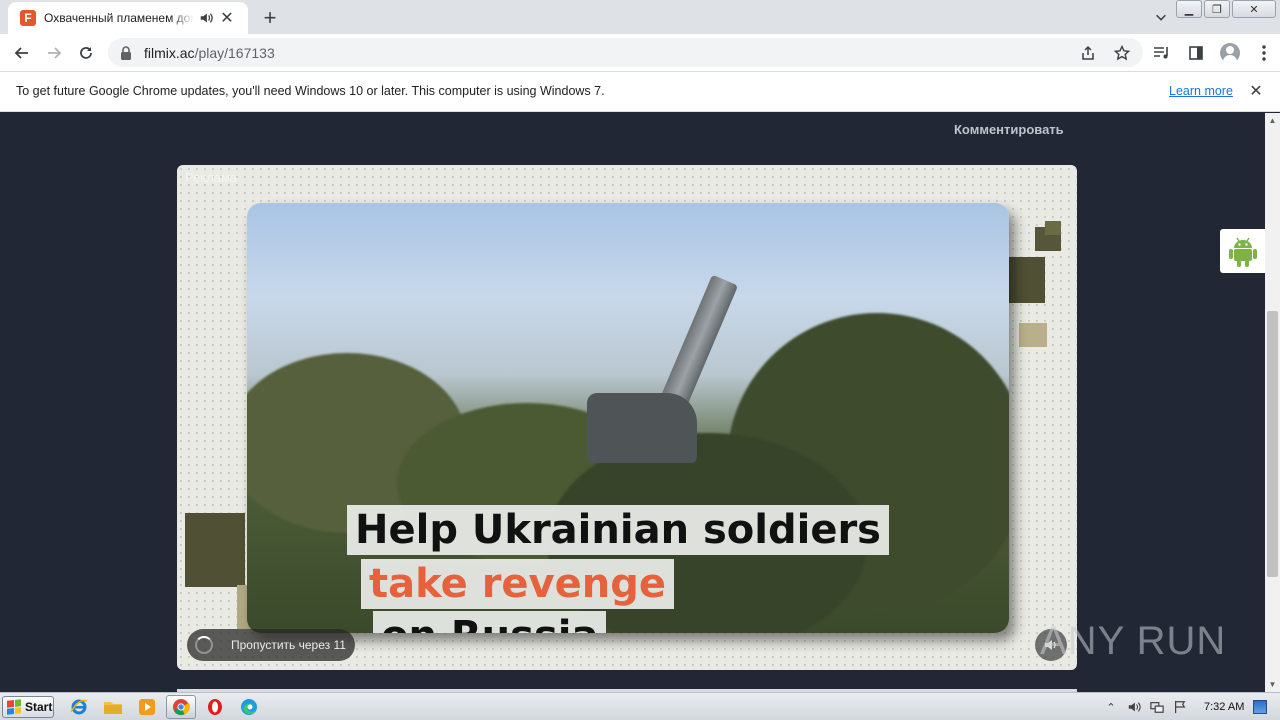 This screenshot has width=1280, height=720. Describe the element at coordinates (1272, 444) in the screenshot. I see `scrollbar-thumb` at that location.